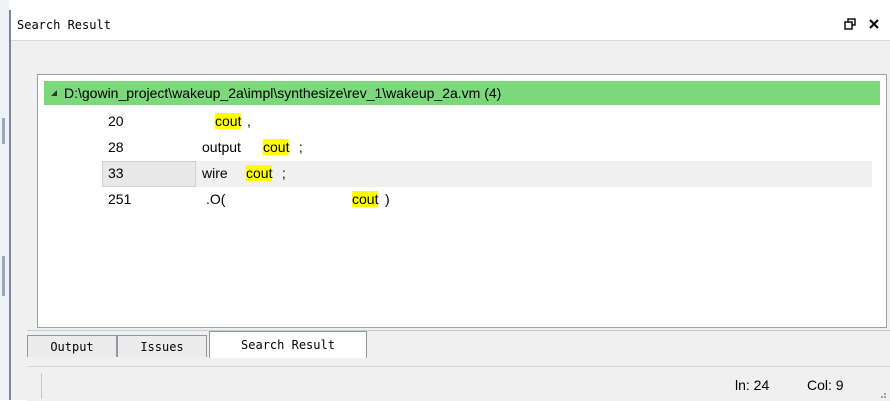 This screenshot has width=890, height=401. I want to click on code-prefix: wire, so click(217, 173).